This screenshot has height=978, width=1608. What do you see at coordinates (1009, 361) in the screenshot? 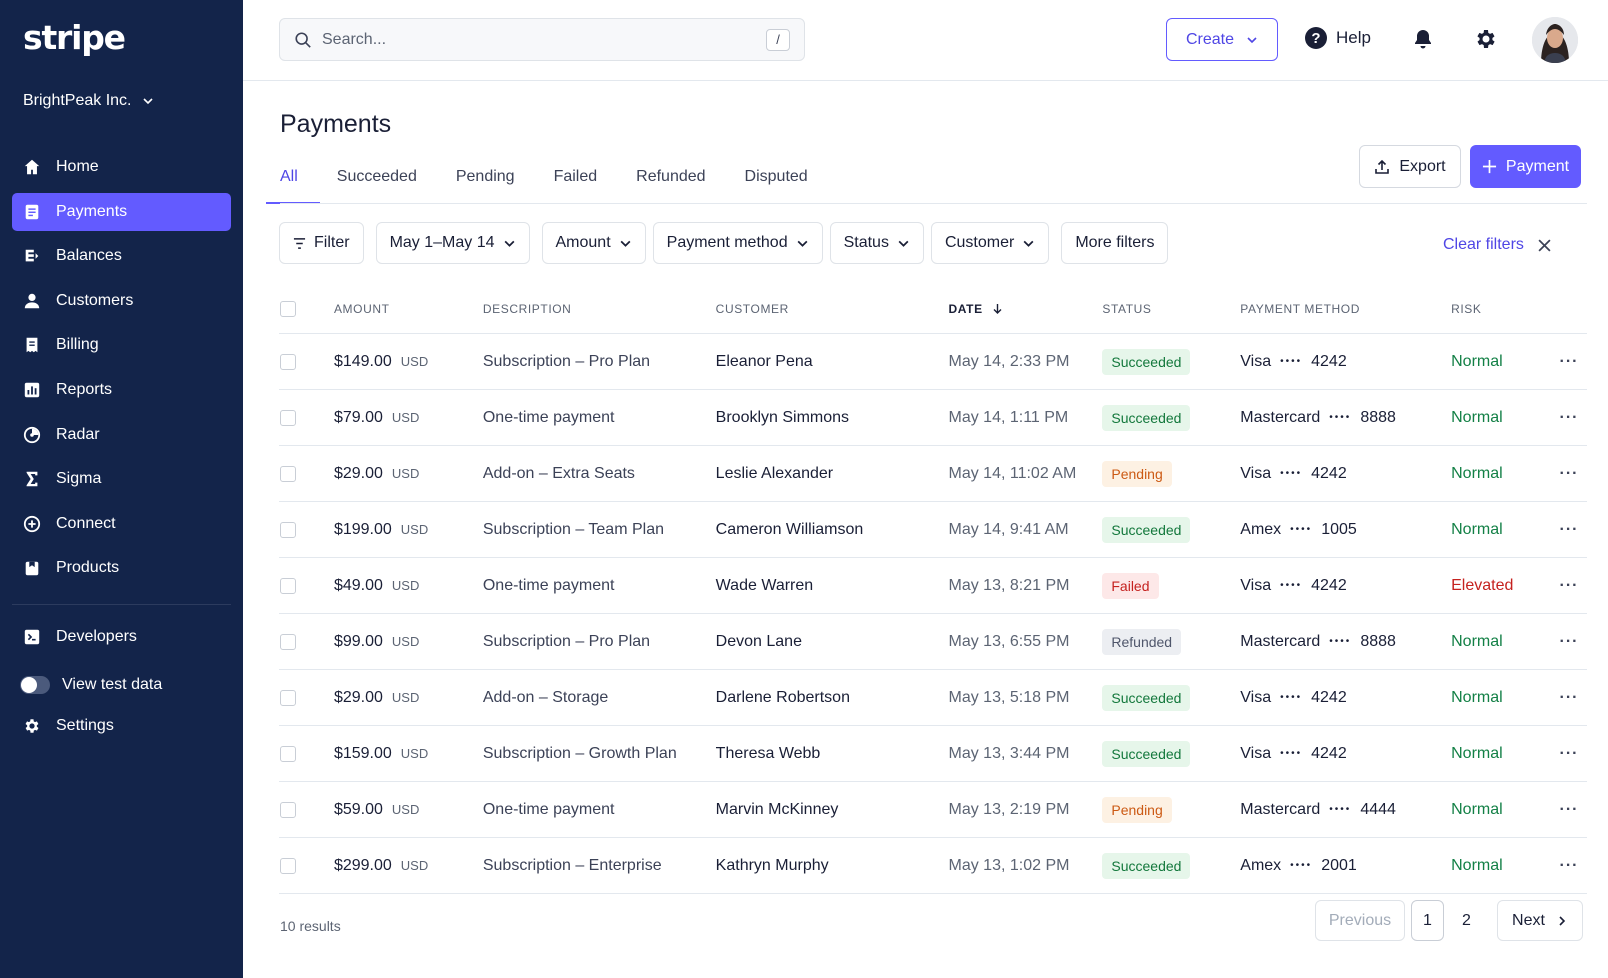
I see `date-cell: May 14, 2:33 PM` at bounding box center [1009, 361].